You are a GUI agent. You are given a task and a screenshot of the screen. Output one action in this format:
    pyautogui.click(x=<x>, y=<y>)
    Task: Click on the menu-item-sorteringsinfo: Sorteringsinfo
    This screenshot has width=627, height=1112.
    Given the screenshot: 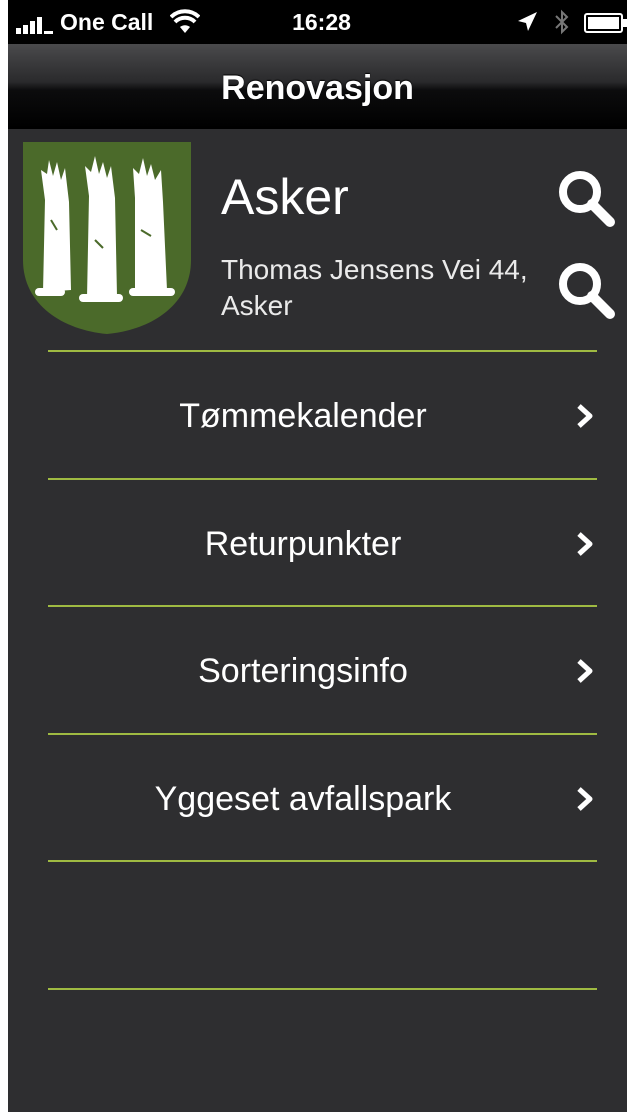 What is the action you would take?
    pyautogui.click(x=322, y=671)
    